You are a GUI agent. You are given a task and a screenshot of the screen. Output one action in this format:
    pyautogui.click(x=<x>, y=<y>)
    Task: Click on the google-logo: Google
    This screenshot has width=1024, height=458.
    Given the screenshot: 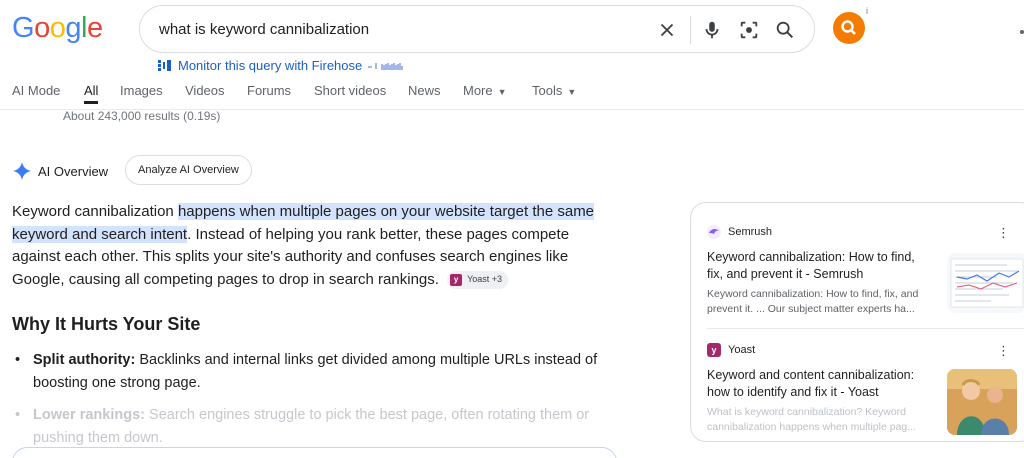 What is the action you would take?
    pyautogui.click(x=57, y=28)
    